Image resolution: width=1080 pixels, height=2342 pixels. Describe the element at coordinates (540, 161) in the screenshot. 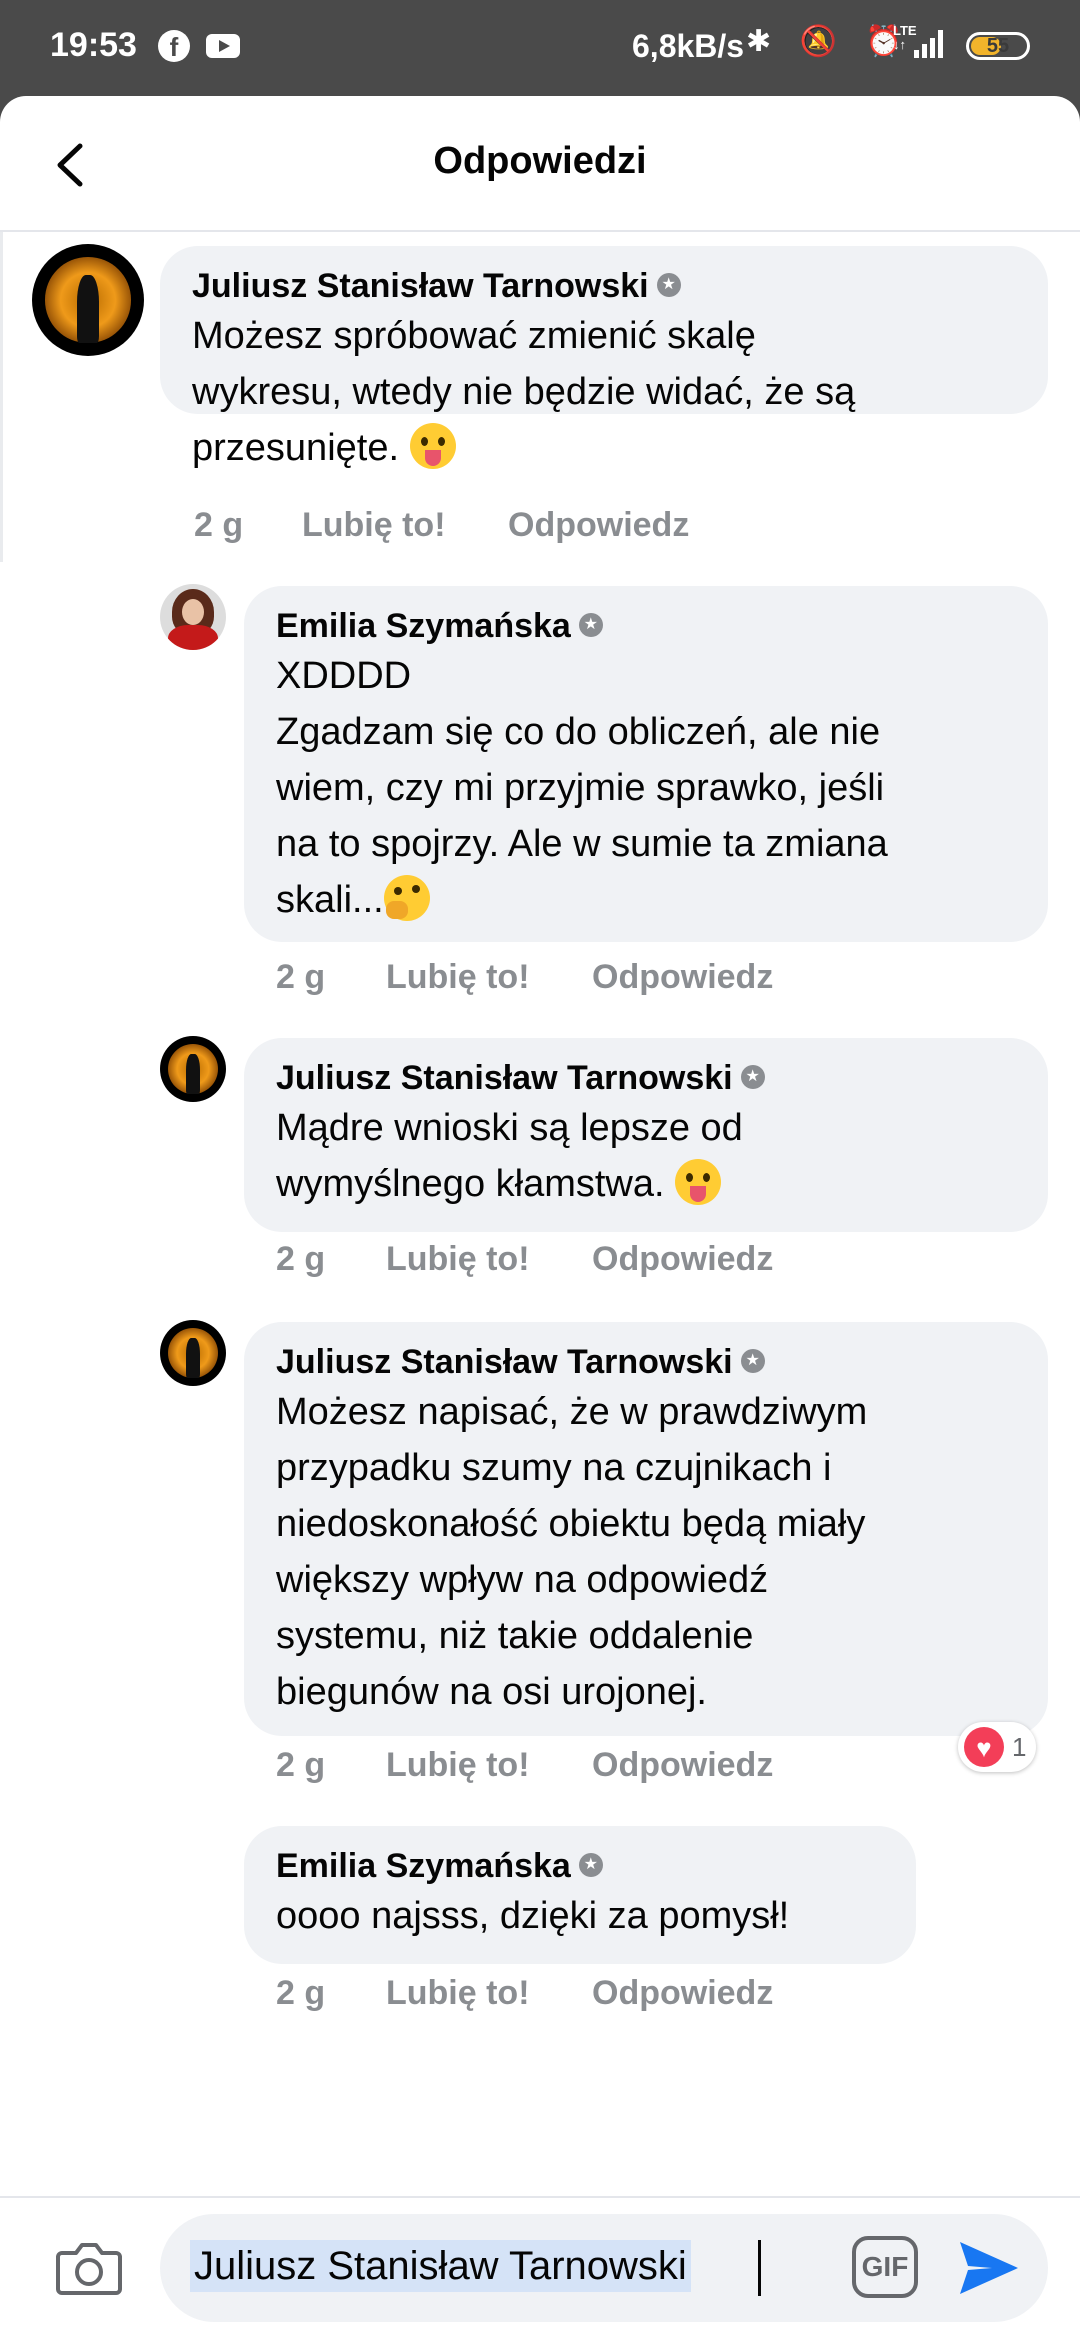

I see `page-title: Odpowiedzi` at that location.